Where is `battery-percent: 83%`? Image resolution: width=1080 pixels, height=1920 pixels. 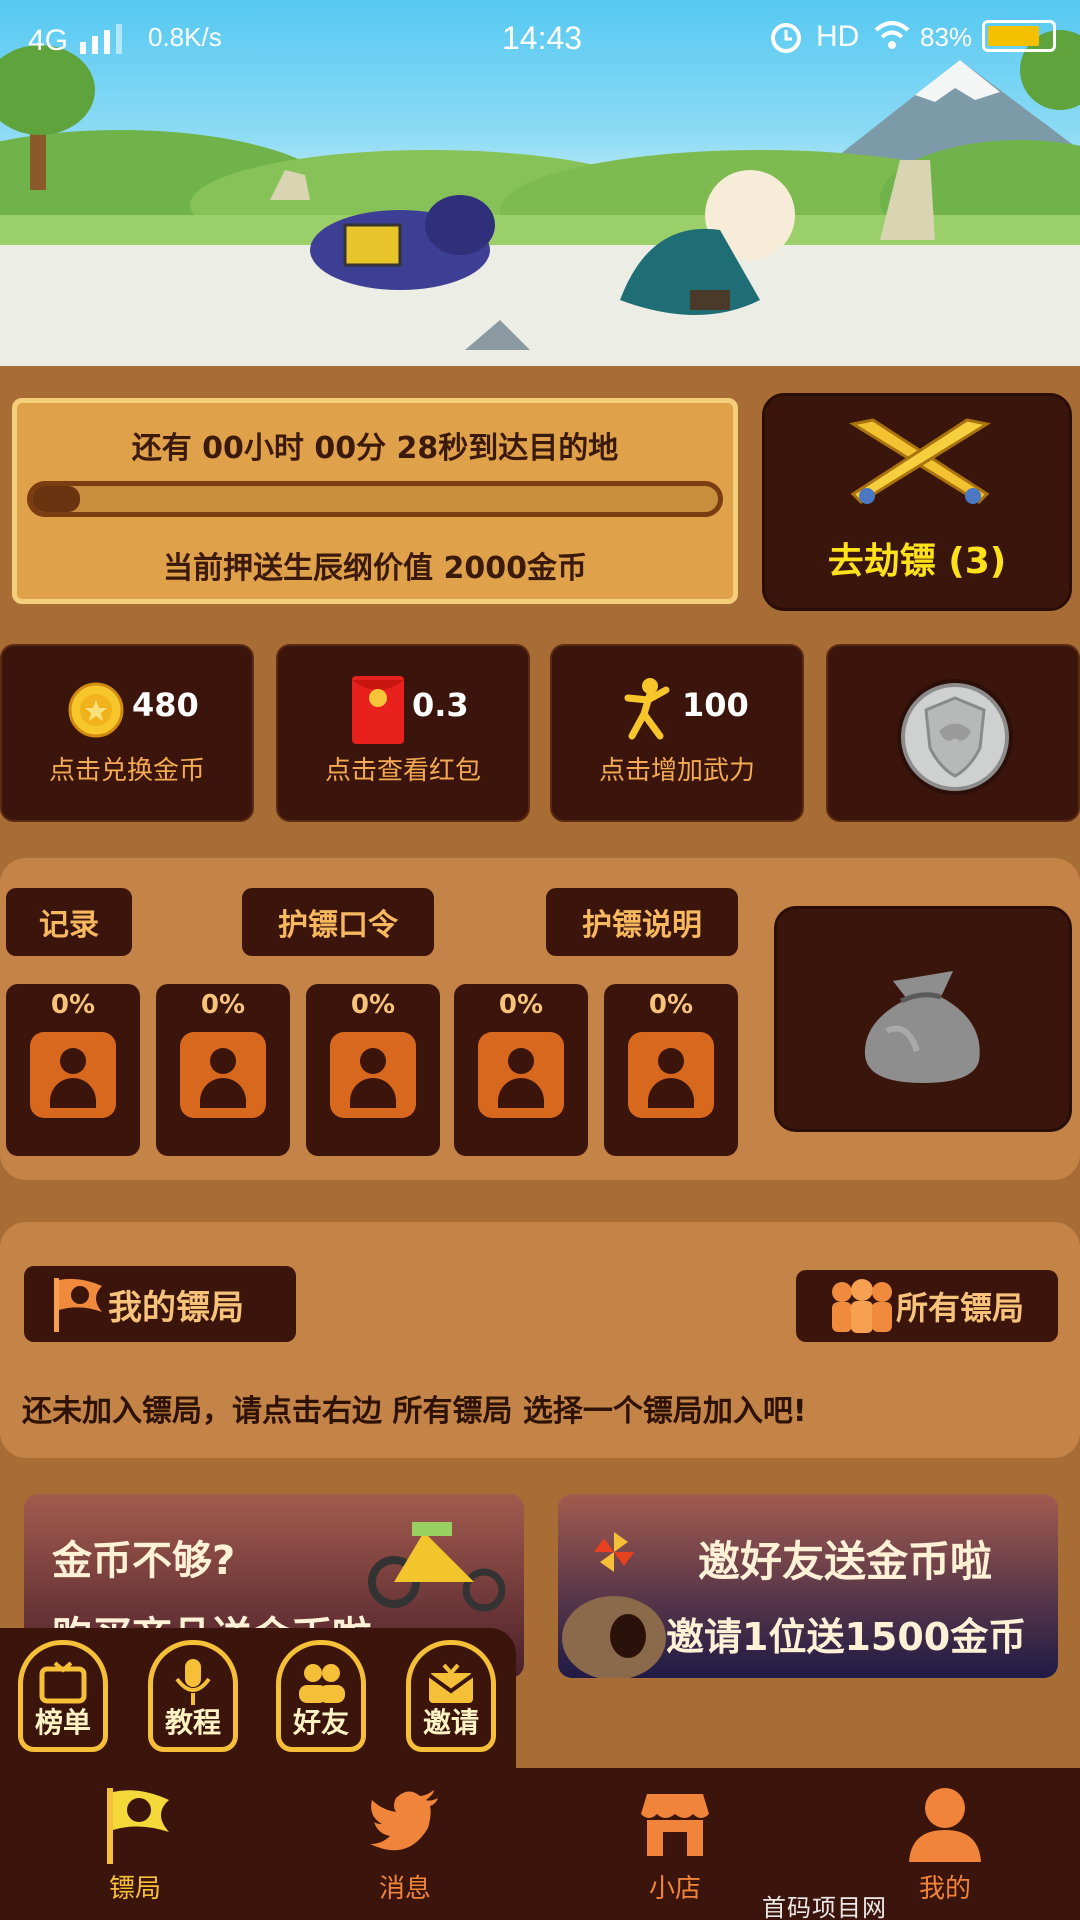
battery-percent: 83% is located at coordinates (946, 37).